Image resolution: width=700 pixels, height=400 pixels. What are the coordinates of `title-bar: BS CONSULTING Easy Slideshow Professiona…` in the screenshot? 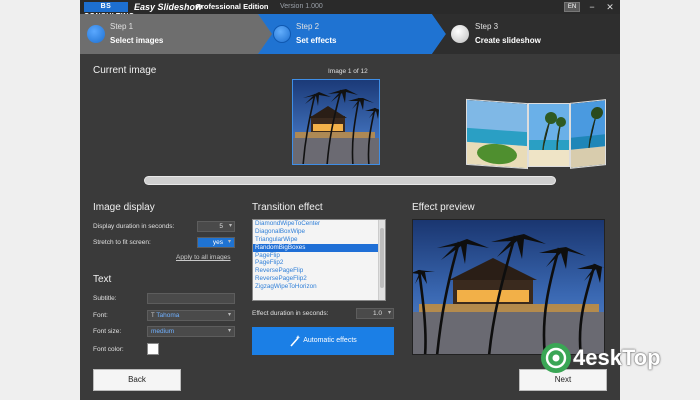 It's located at (350, 10).